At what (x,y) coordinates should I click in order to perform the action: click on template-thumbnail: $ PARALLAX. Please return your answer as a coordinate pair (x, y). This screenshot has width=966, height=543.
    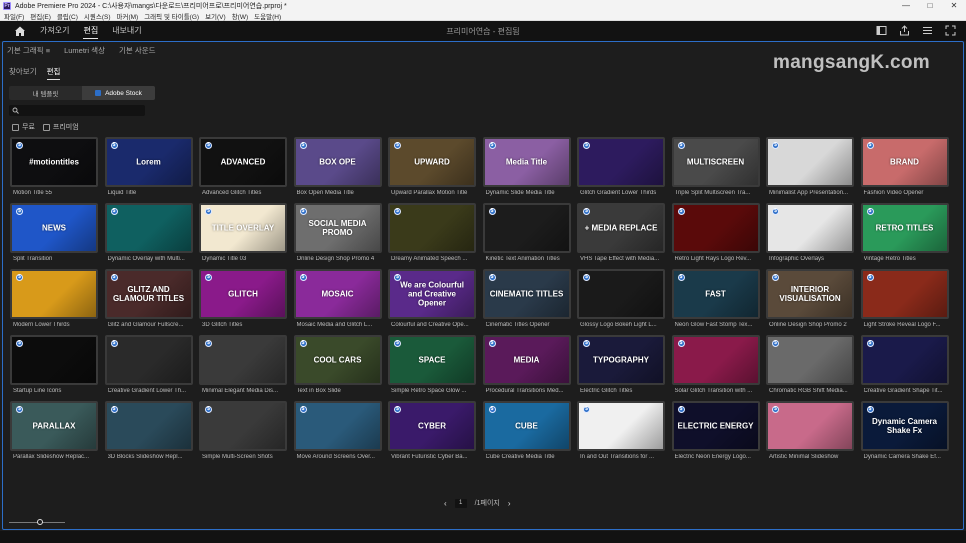
    Looking at the image, I should click on (54, 426).